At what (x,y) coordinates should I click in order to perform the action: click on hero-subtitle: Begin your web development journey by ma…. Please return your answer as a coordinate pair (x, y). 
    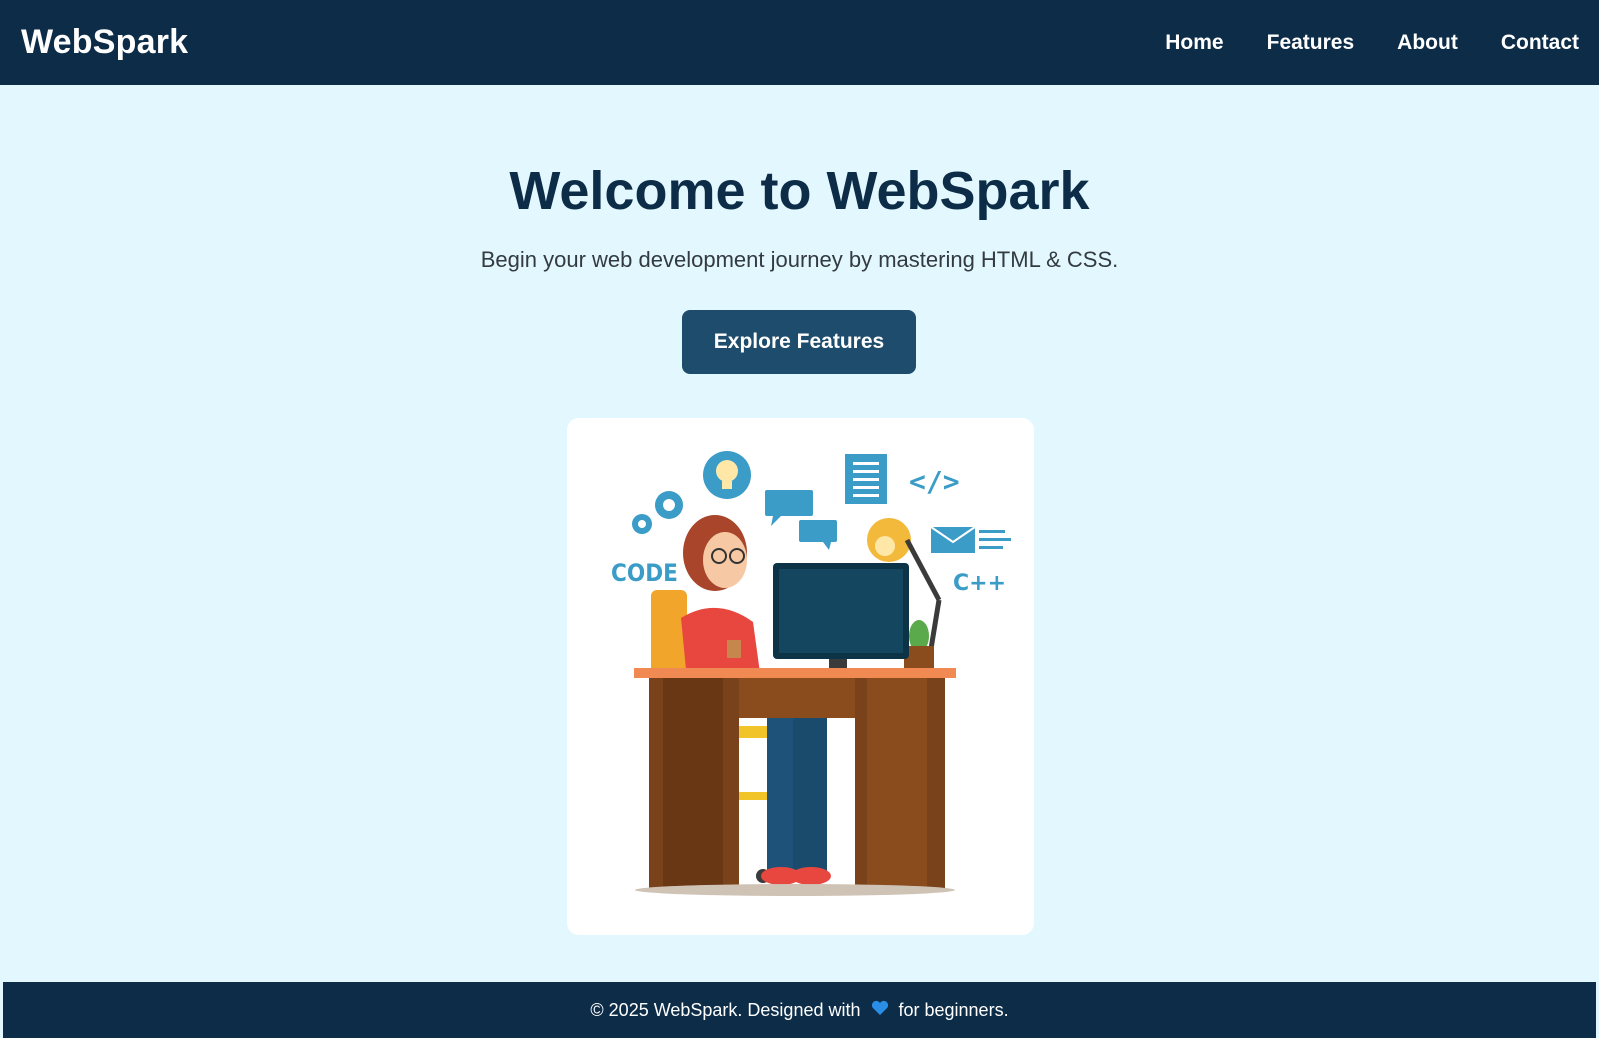
    Looking at the image, I should click on (799, 259).